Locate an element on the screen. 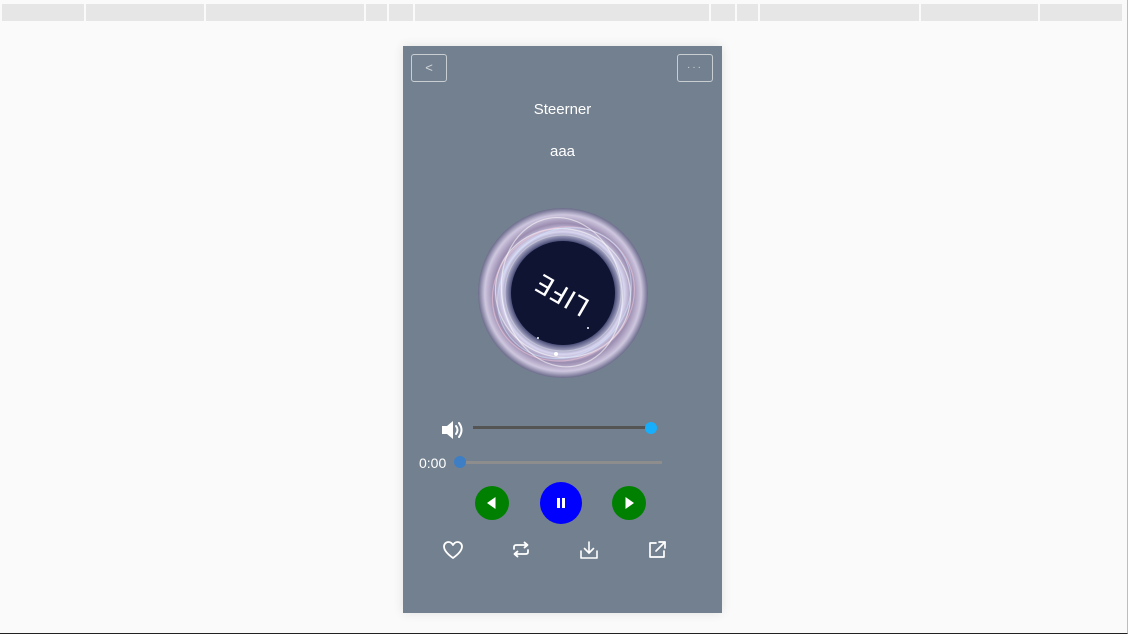  cover-art-image: LIFE is located at coordinates (563, 293).